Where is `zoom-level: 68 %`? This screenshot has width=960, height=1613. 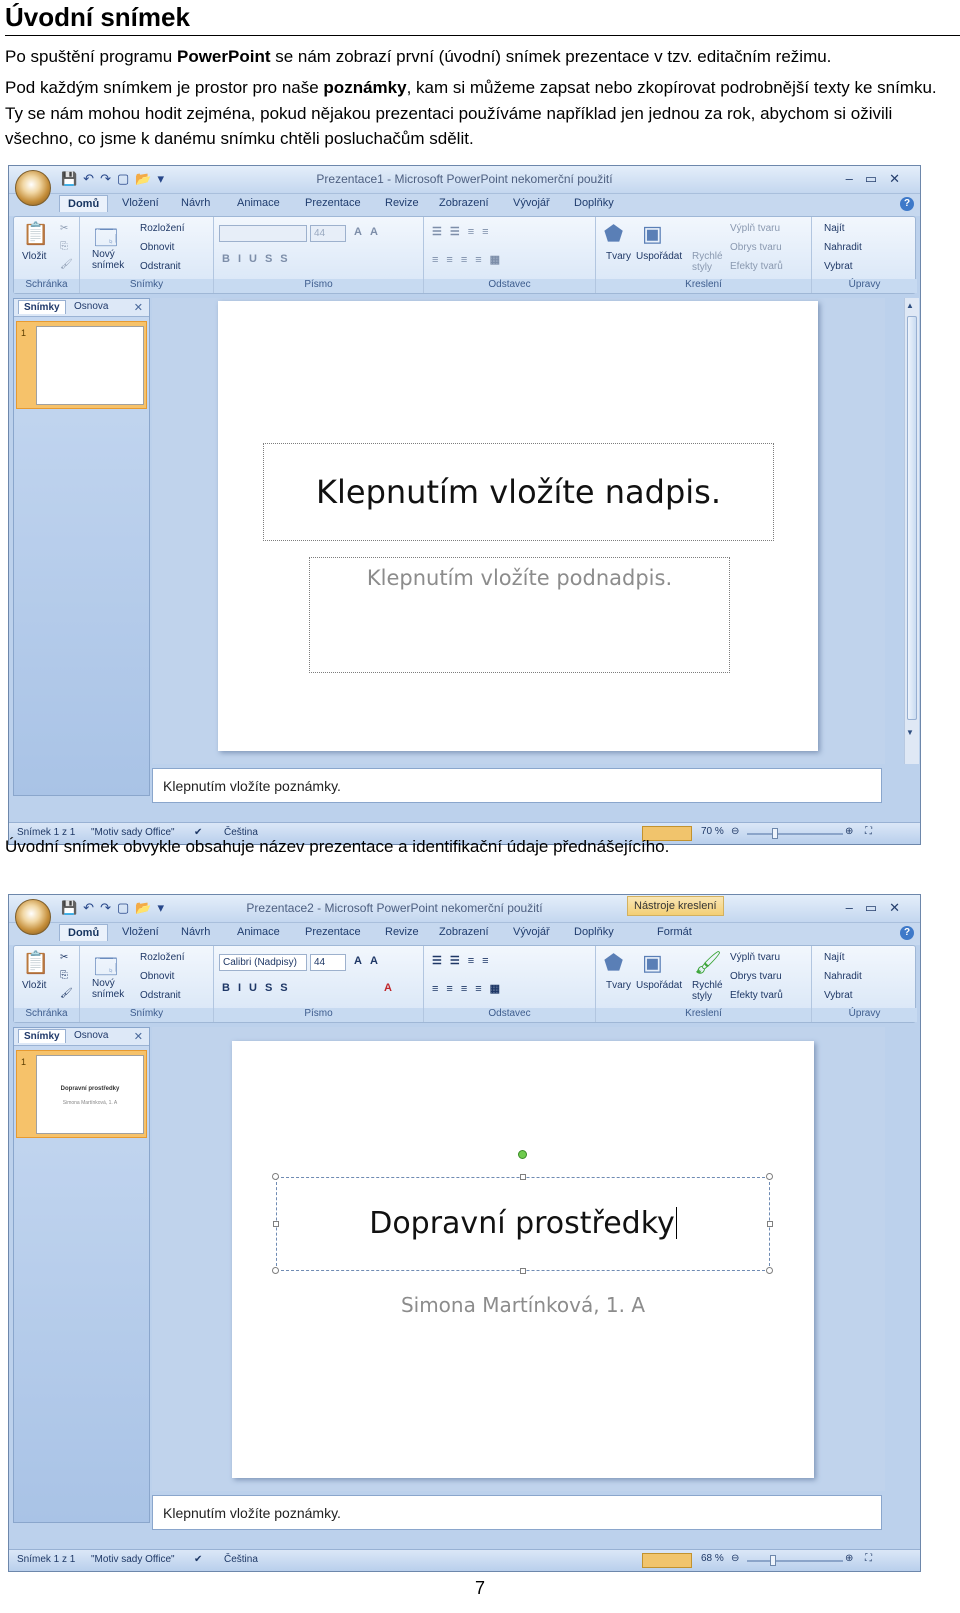 zoom-level: 68 % is located at coordinates (712, 1558).